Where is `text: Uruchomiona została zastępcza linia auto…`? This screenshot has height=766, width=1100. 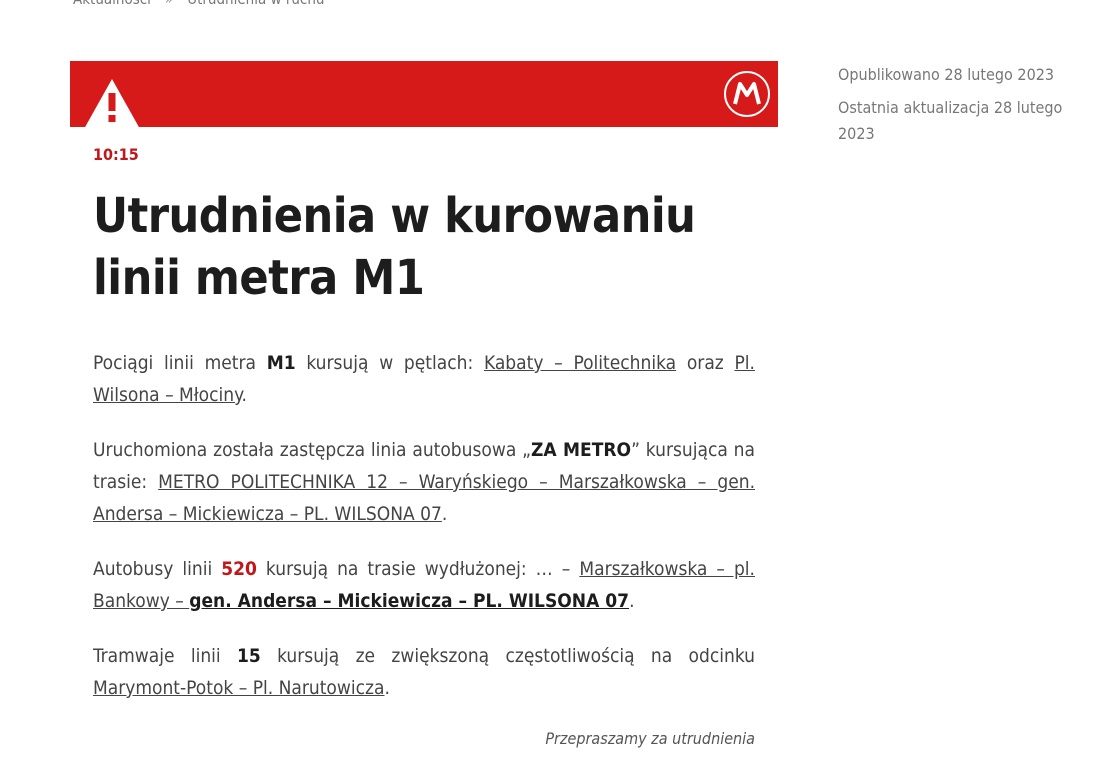 text: Uruchomiona została zastępcza linia auto… is located at coordinates (312, 450).